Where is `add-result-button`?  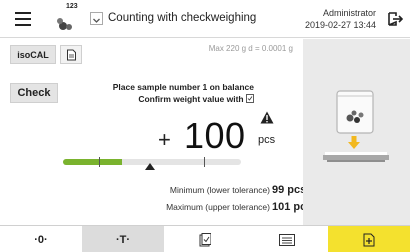 add-result-button is located at coordinates (369, 239).